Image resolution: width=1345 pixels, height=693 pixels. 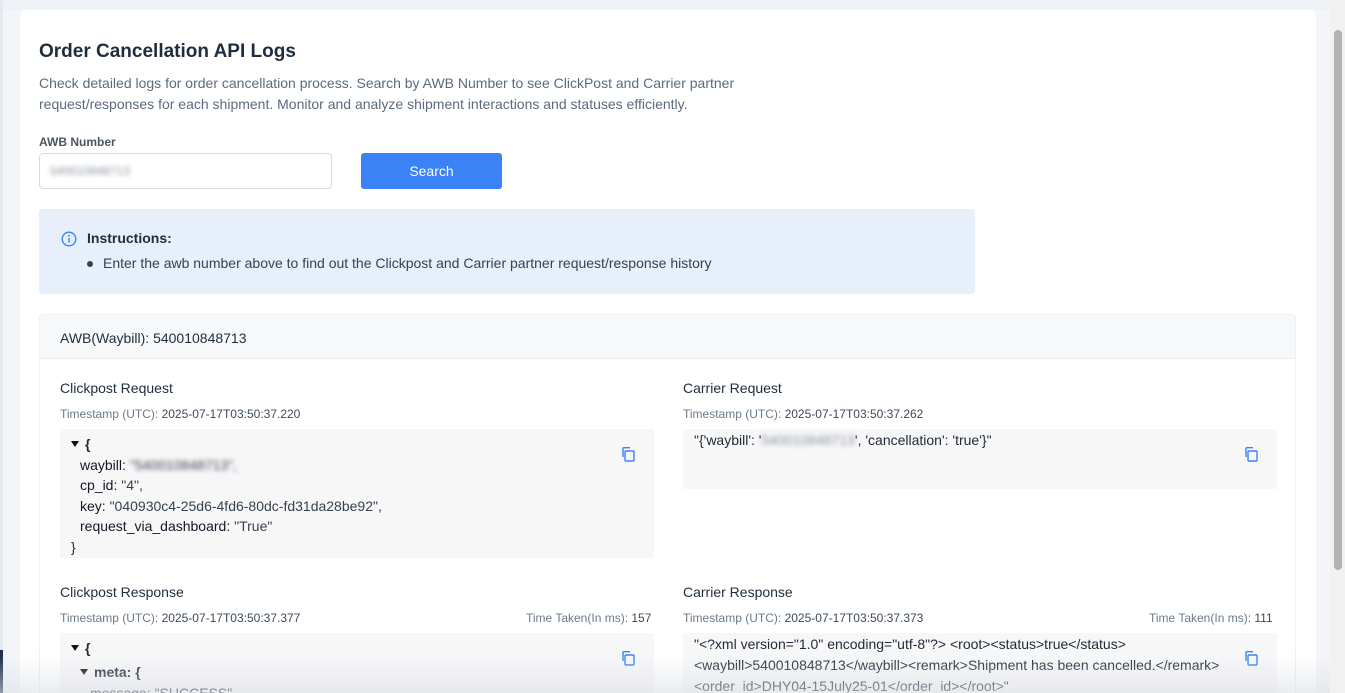 What do you see at coordinates (69, 239) in the screenshot?
I see `info-icon` at bounding box center [69, 239].